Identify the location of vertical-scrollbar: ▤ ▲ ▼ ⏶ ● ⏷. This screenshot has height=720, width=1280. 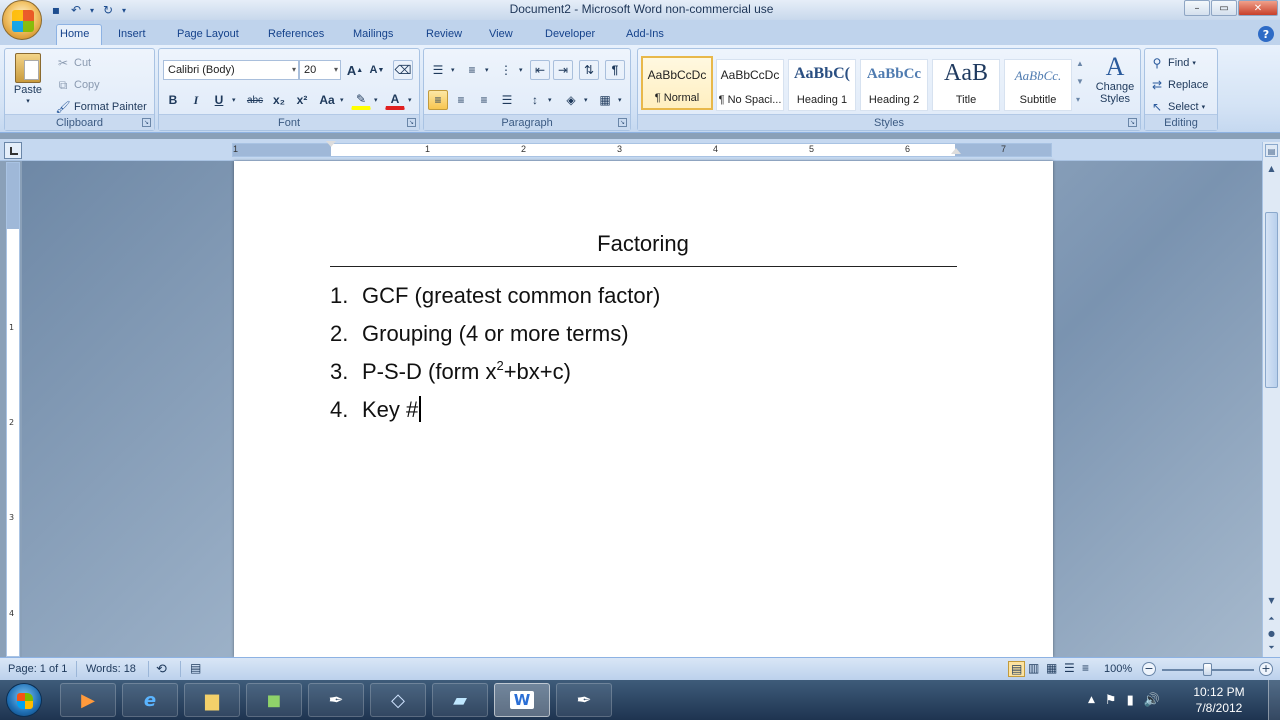
(1271, 399).